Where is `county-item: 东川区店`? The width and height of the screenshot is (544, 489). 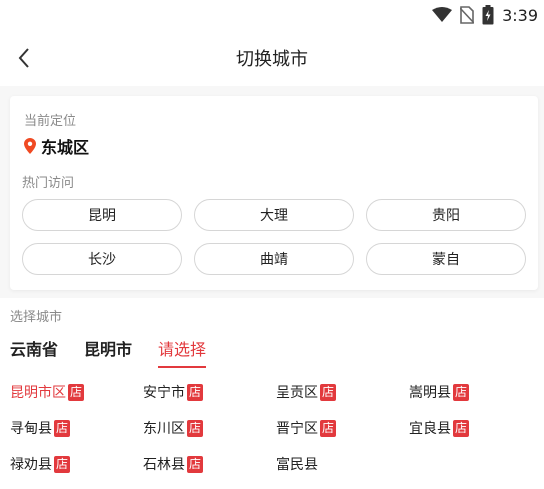
county-item: 东川区店 is located at coordinates (209, 428).